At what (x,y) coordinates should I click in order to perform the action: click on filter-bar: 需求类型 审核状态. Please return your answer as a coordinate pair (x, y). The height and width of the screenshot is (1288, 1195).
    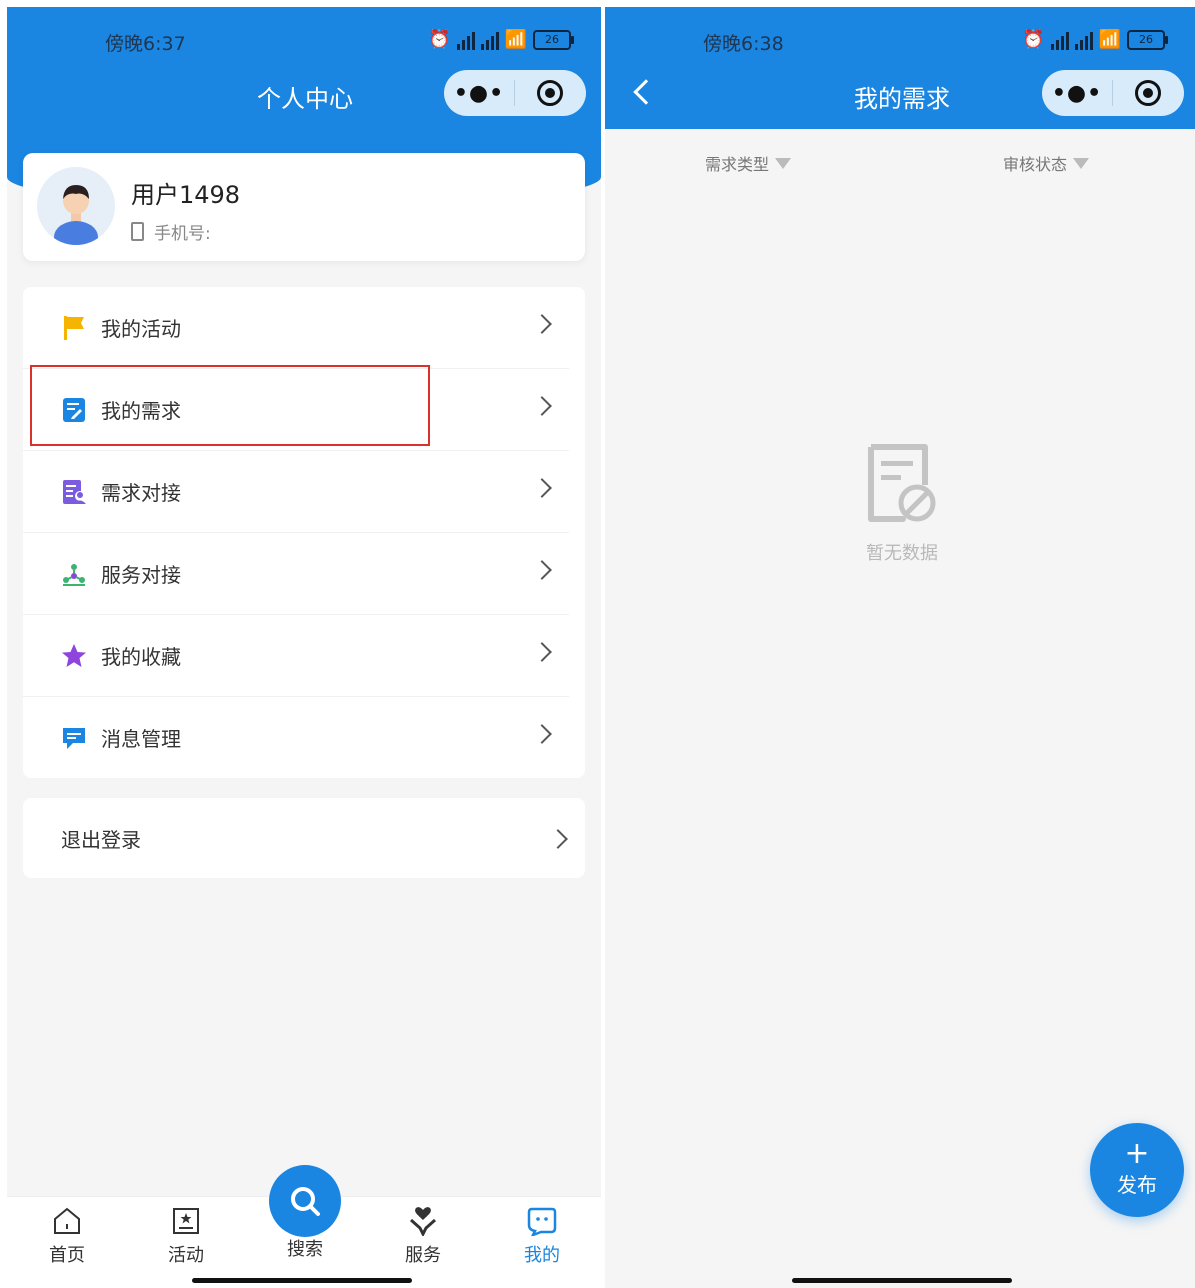
    Looking at the image, I should click on (900, 160).